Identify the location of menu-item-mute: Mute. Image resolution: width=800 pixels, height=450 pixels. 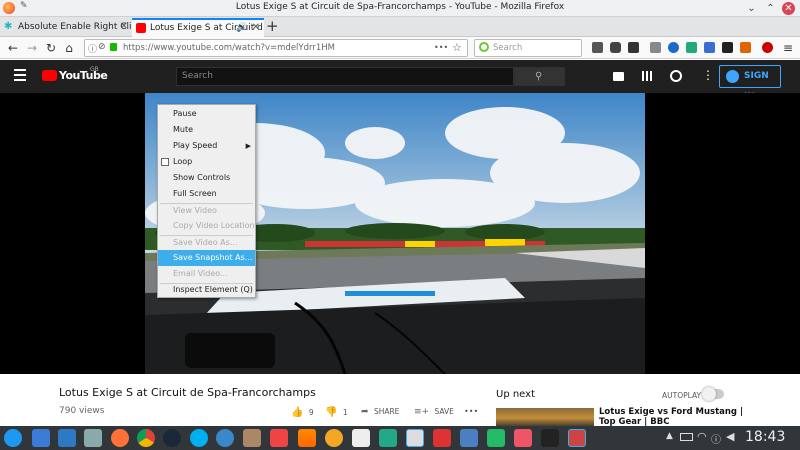
(206, 130).